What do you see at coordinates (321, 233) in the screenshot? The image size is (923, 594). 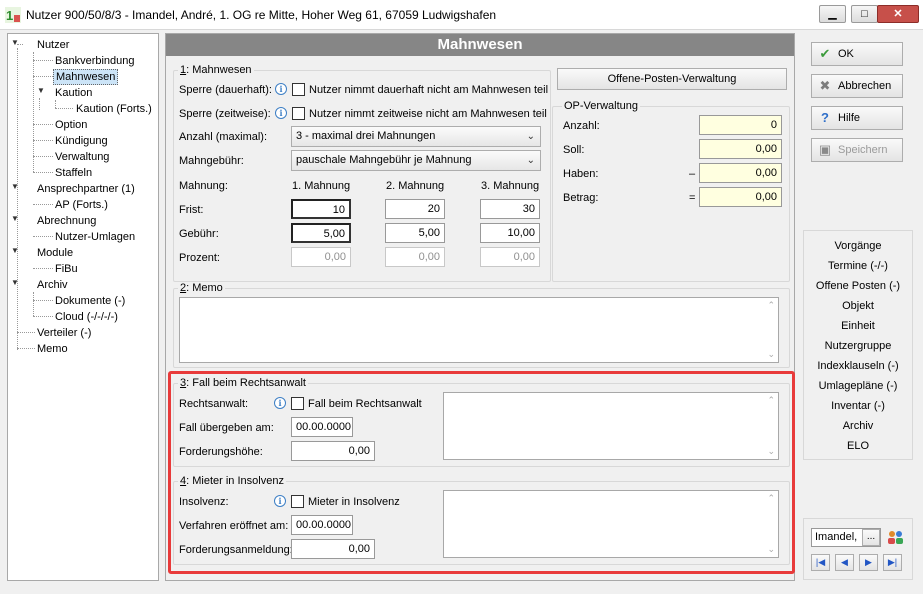 I see `gebuehr-input-1: 5,00` at bounding box center [321, 233].